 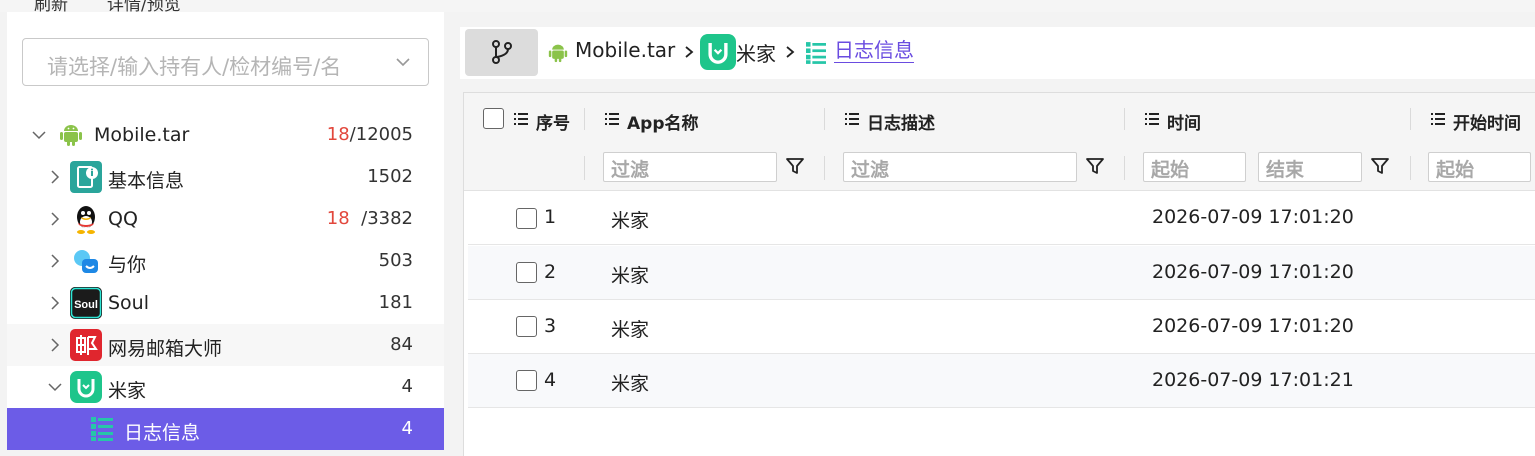 What do you see at coordinates (225, 219) in the screenshot?
I see `tree-item-qq: QQ 18 /3382` at bounding box center [225, 219].